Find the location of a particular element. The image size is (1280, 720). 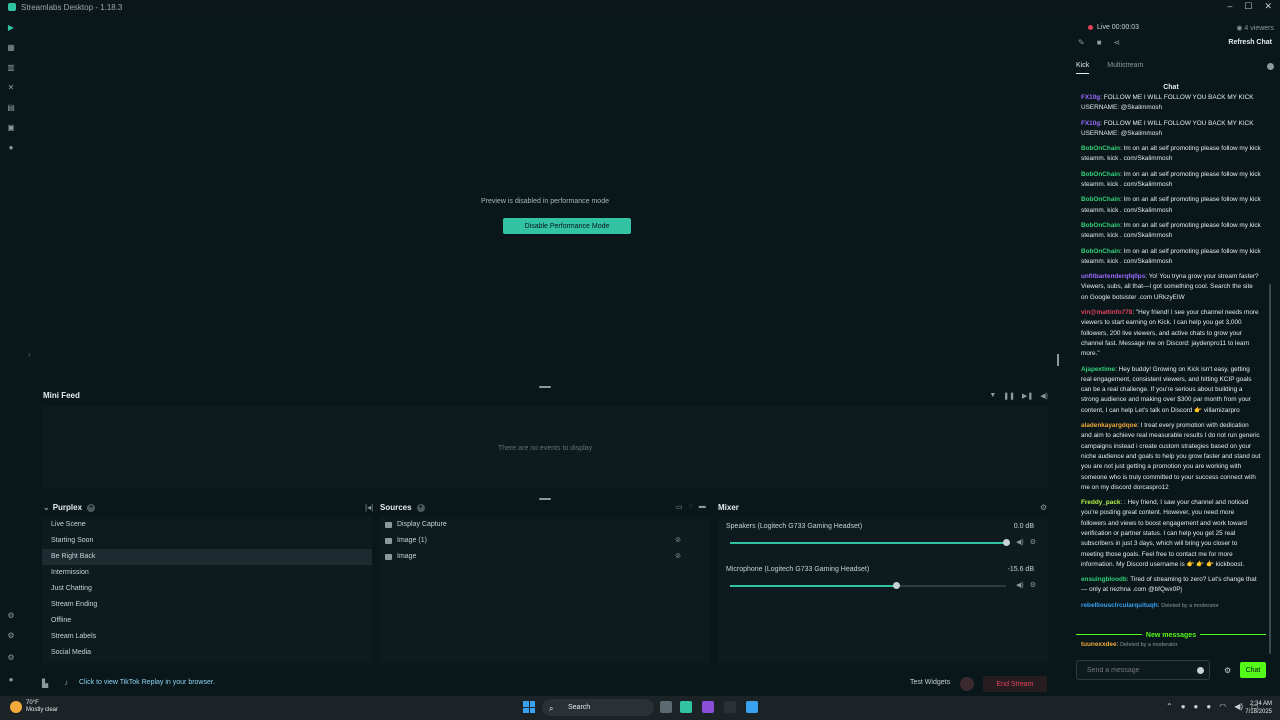

chat-username: aladenkayargdqoe is located at coordinates (1109, 425).